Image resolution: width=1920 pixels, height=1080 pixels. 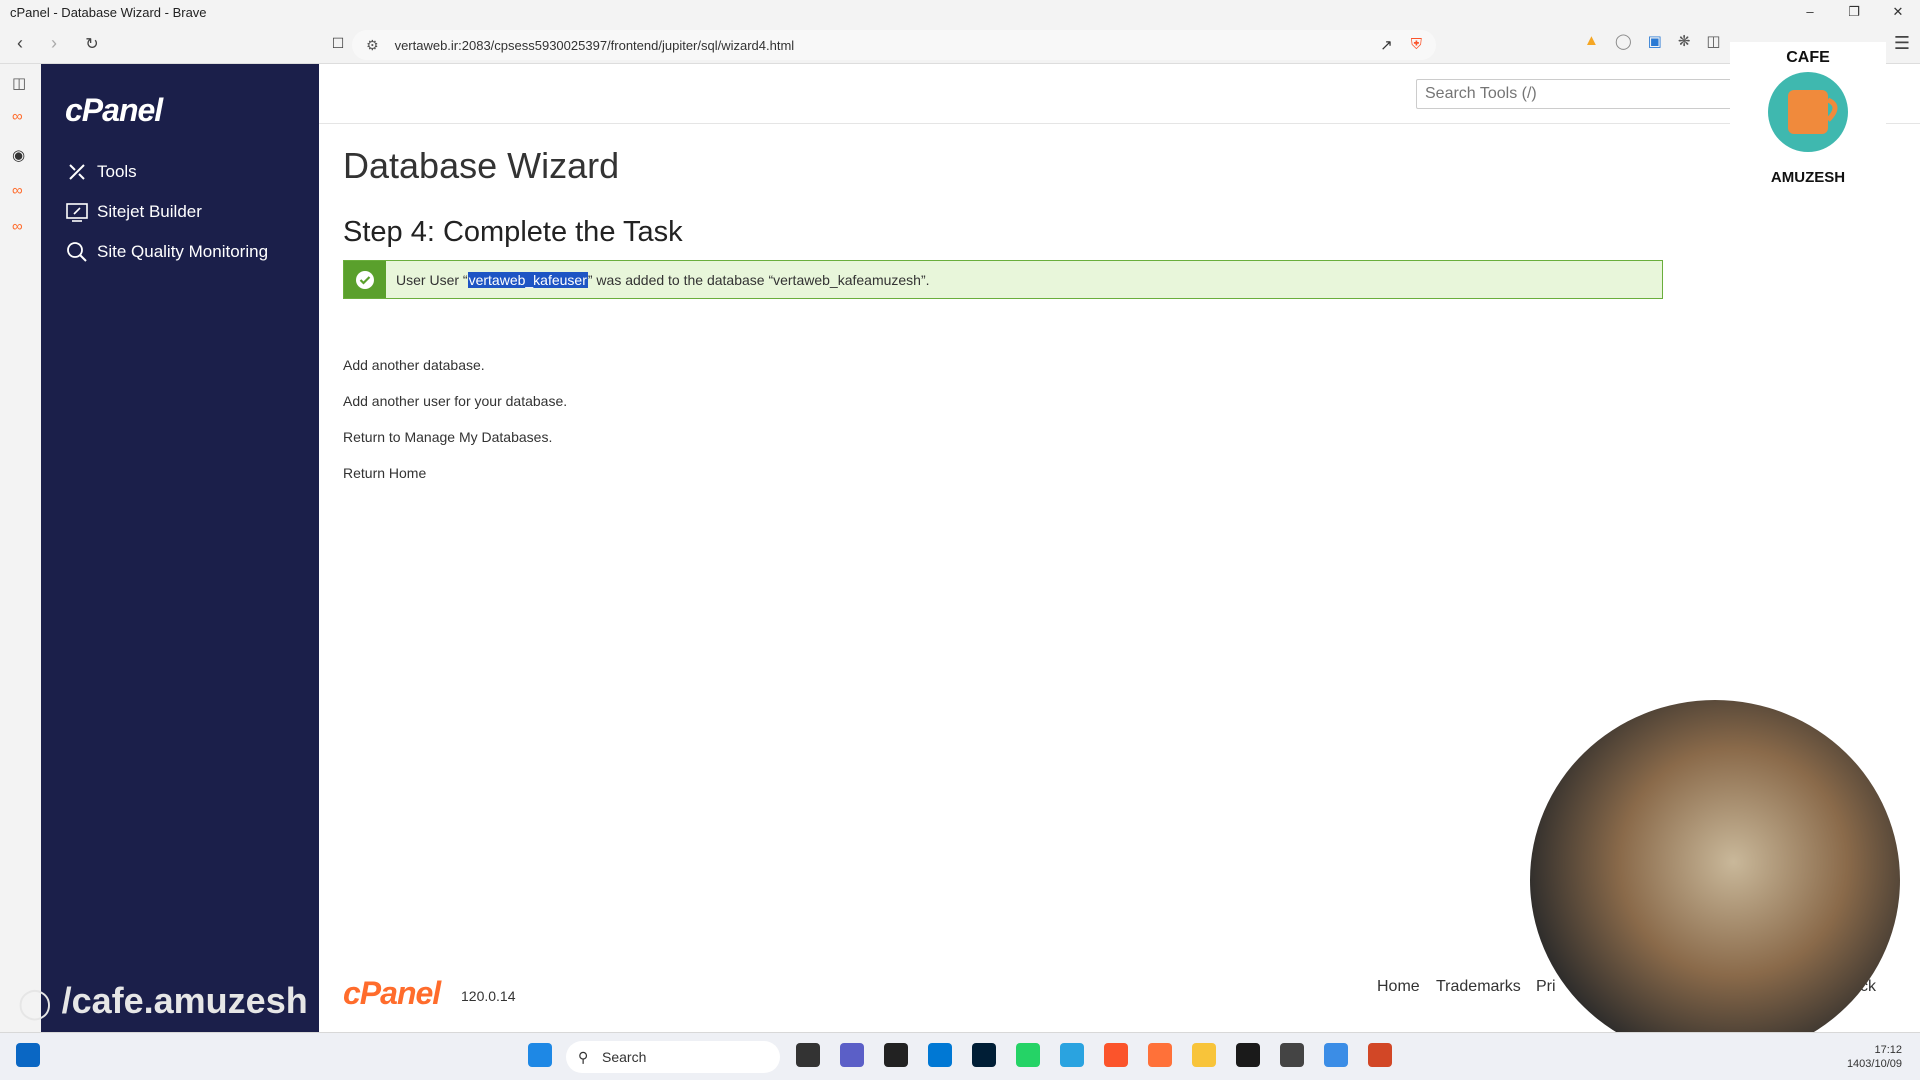 What do you see at coordinates (35, 1003) in the screenshot?
I see `instagram-icon: ◯` at bounding box center [35, 1003].